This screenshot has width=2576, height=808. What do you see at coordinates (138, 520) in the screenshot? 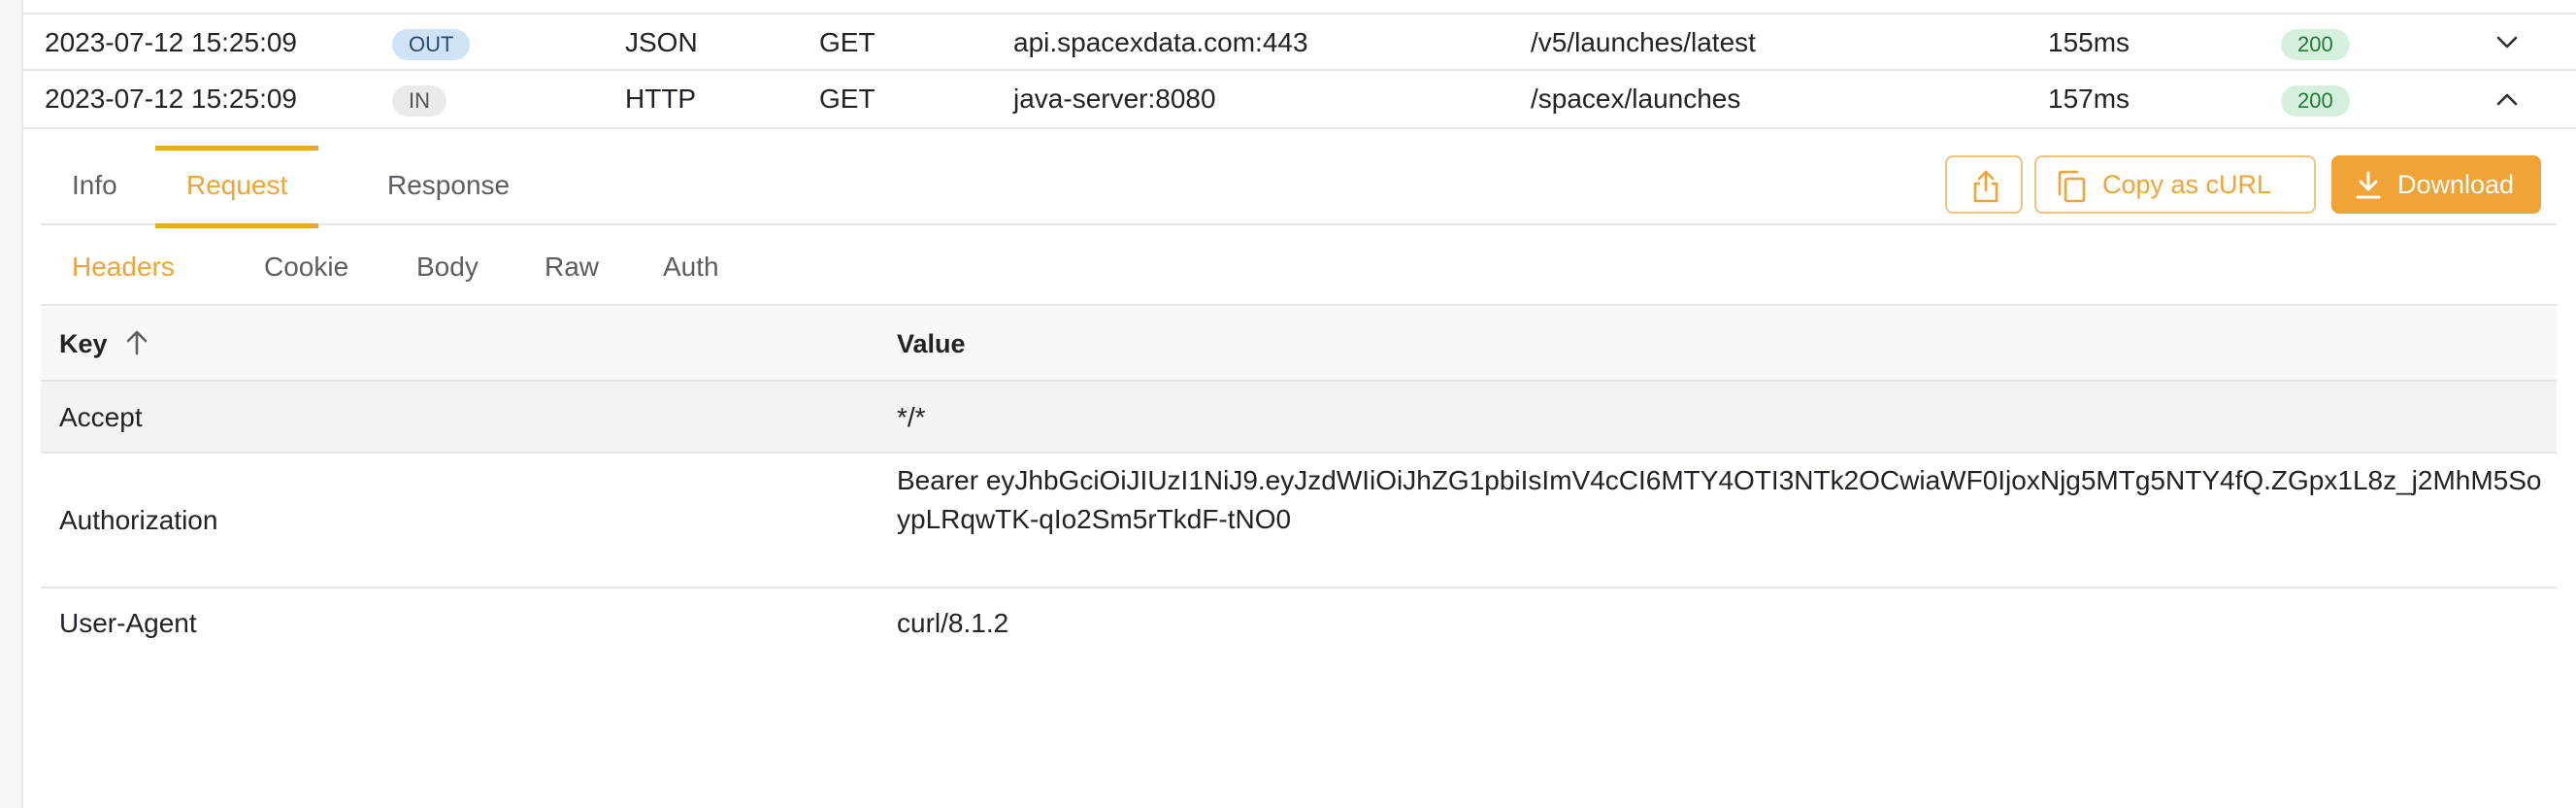
I see `header-key: Authorization` at bounding box center [138, 520].